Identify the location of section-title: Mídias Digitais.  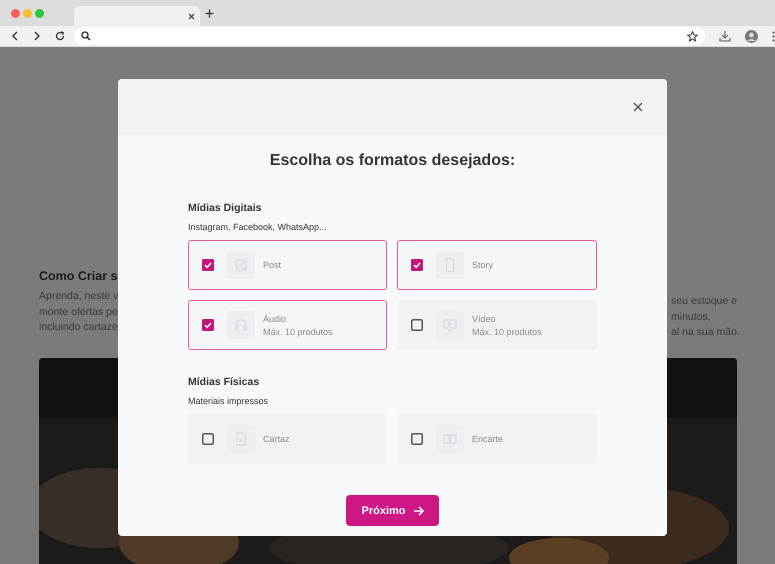
(225, 208).